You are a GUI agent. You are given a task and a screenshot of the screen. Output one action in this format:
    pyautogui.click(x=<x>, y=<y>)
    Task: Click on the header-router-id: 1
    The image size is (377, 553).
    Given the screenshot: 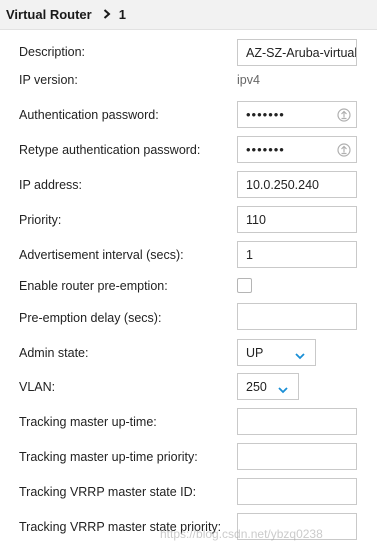 What is the action you would take?
    pyautogui.click(x=122, y=14)
    